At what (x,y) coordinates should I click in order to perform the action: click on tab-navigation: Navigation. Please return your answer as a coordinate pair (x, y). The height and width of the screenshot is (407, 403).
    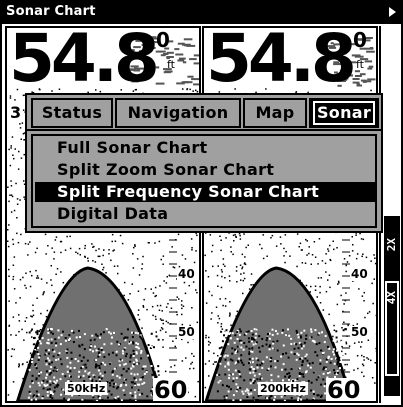
    Looking at the image, I should click on (178, 113).